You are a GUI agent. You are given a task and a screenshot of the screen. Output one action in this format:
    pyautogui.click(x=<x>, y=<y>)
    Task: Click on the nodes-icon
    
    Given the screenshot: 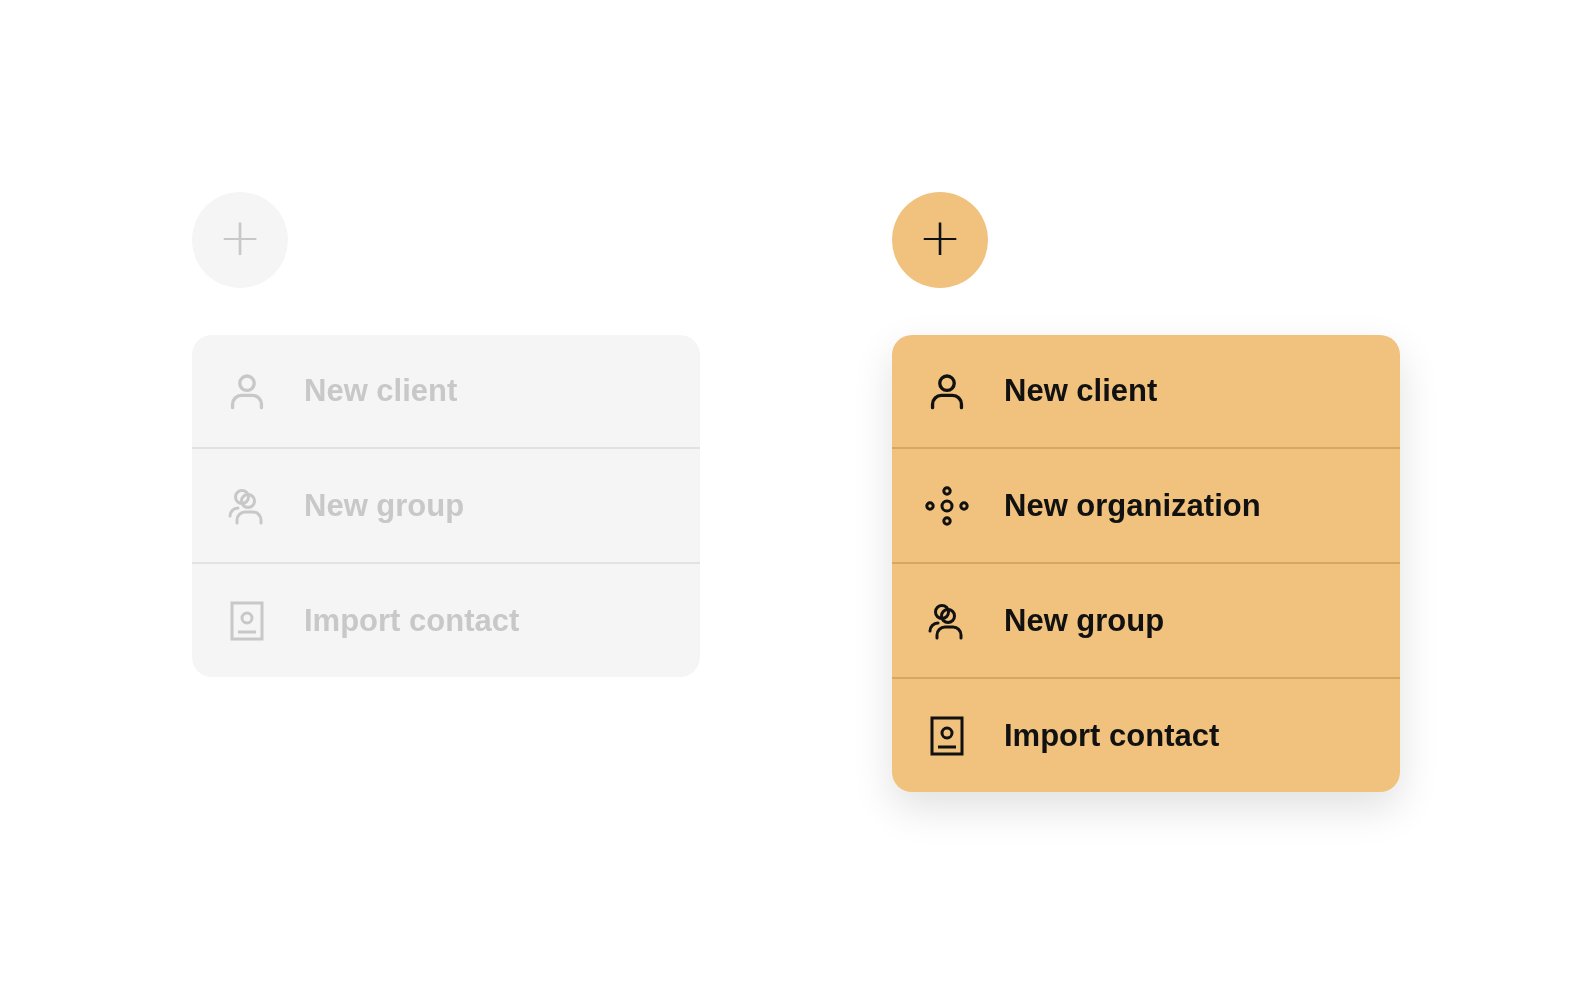 What is the action you would take?
    pyautogui.click(x=947, y=505)
    